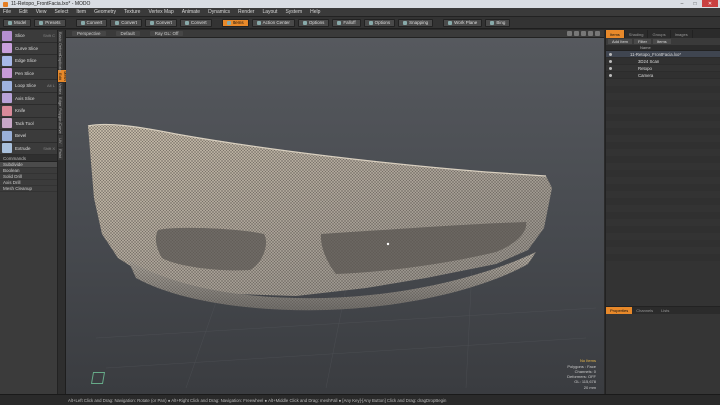  I want to click on menu-item-view: View, so click(41, 12).